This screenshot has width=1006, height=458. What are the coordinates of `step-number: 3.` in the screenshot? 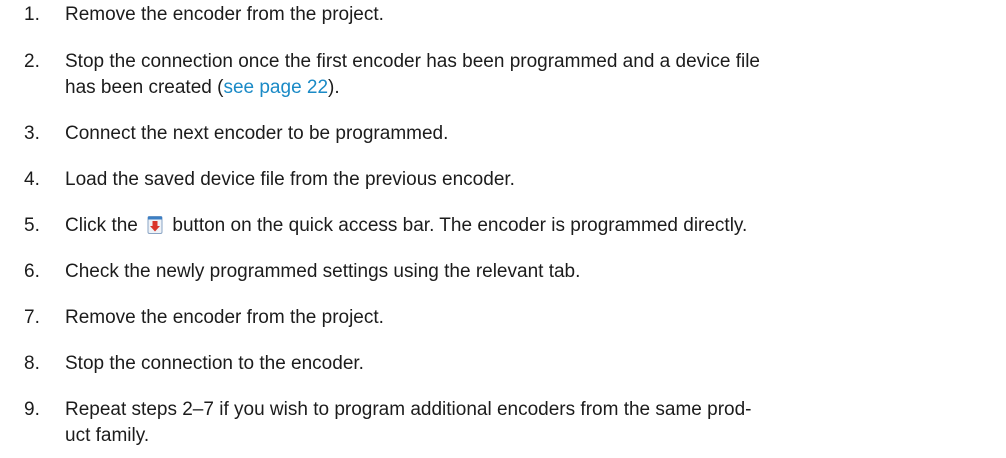 It's located at (32, 133).